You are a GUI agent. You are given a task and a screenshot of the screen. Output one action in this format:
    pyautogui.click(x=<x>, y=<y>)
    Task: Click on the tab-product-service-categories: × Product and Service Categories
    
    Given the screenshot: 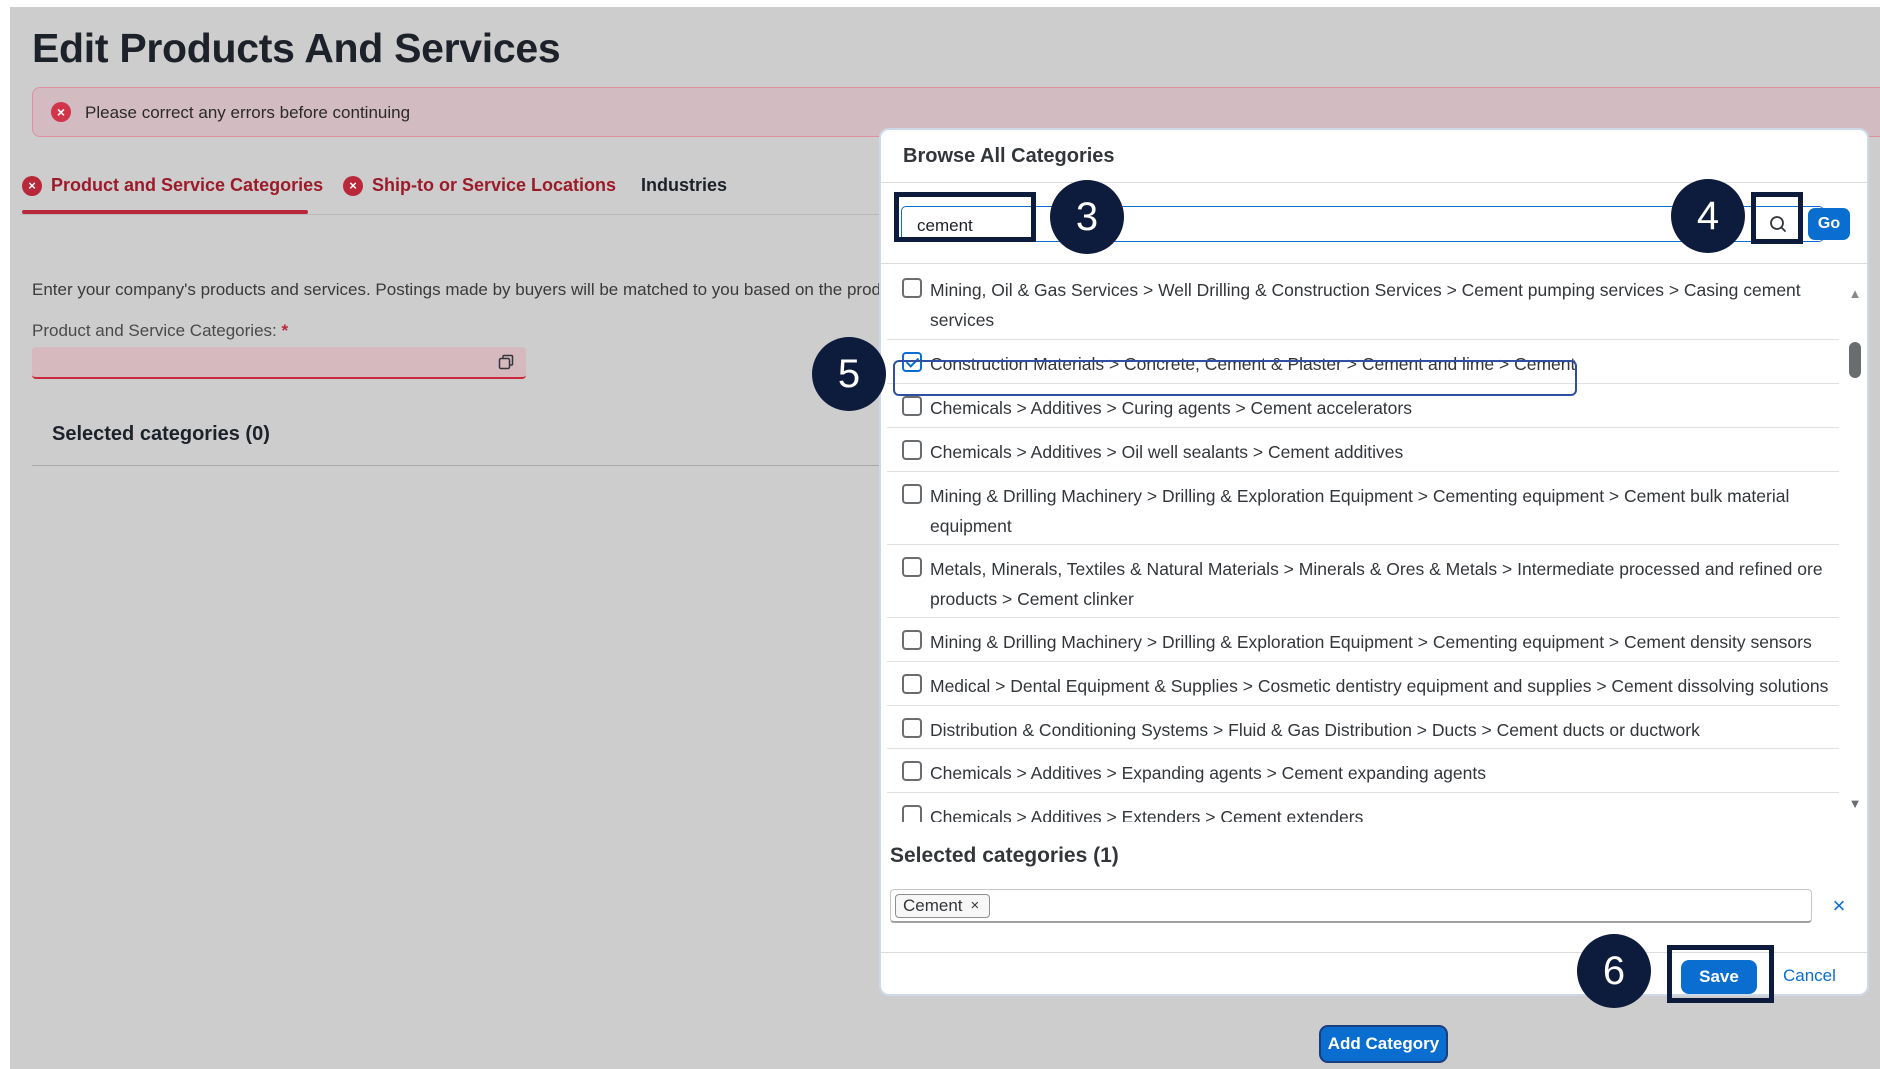 What is the action you would take?
    pyautogui.click(x=172, y=185)
    